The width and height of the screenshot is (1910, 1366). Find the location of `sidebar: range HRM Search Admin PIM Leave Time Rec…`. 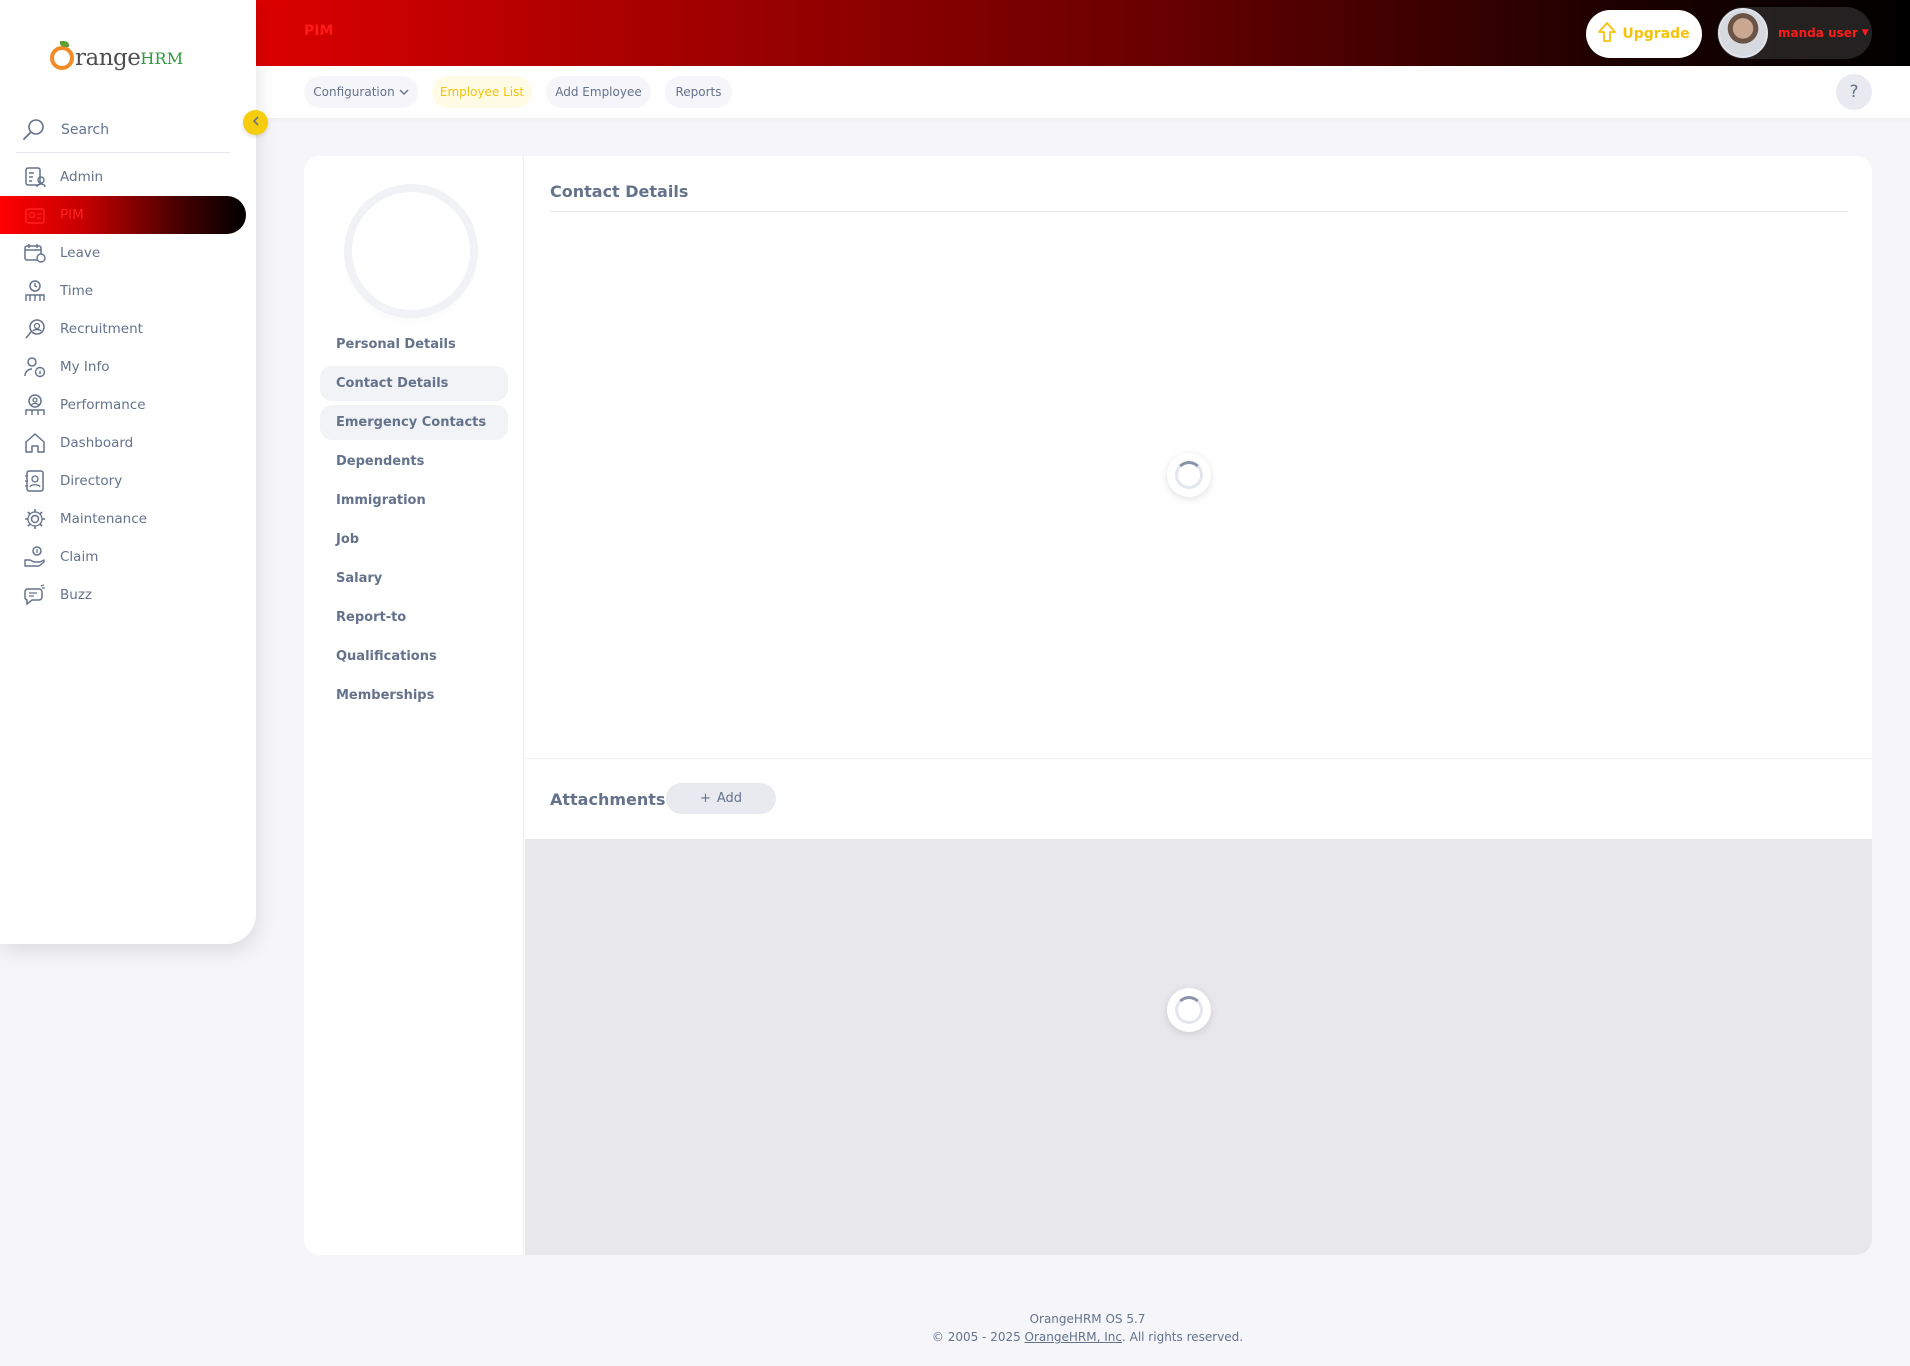

sidebar: range HRM Search Admin PIM Leave Time Rec… is located at coordinates (128, 472).